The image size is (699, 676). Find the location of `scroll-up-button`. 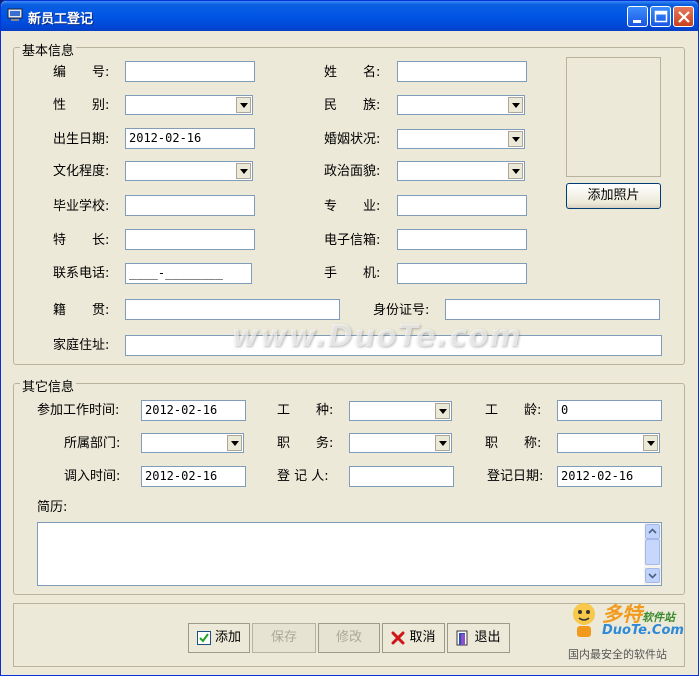

scroll-up-button is located at coordinates (652, 531).